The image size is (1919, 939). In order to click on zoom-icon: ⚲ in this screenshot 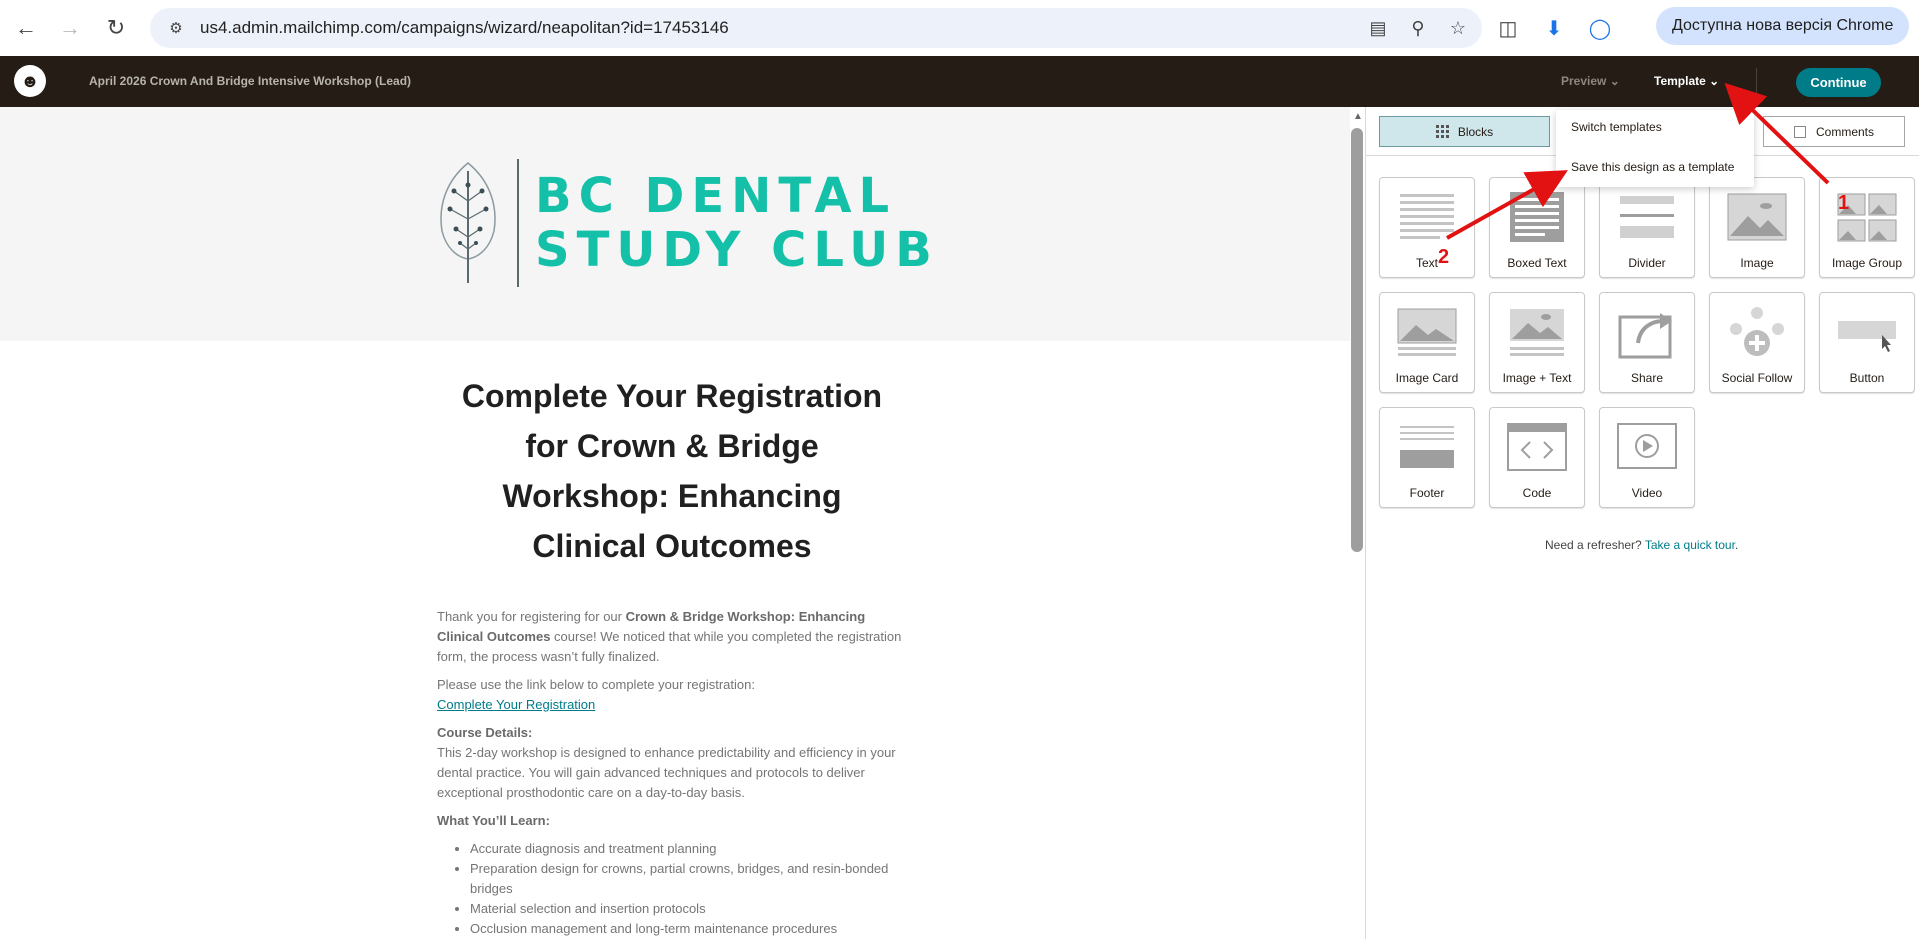, I will do `click(1418, 28)`.